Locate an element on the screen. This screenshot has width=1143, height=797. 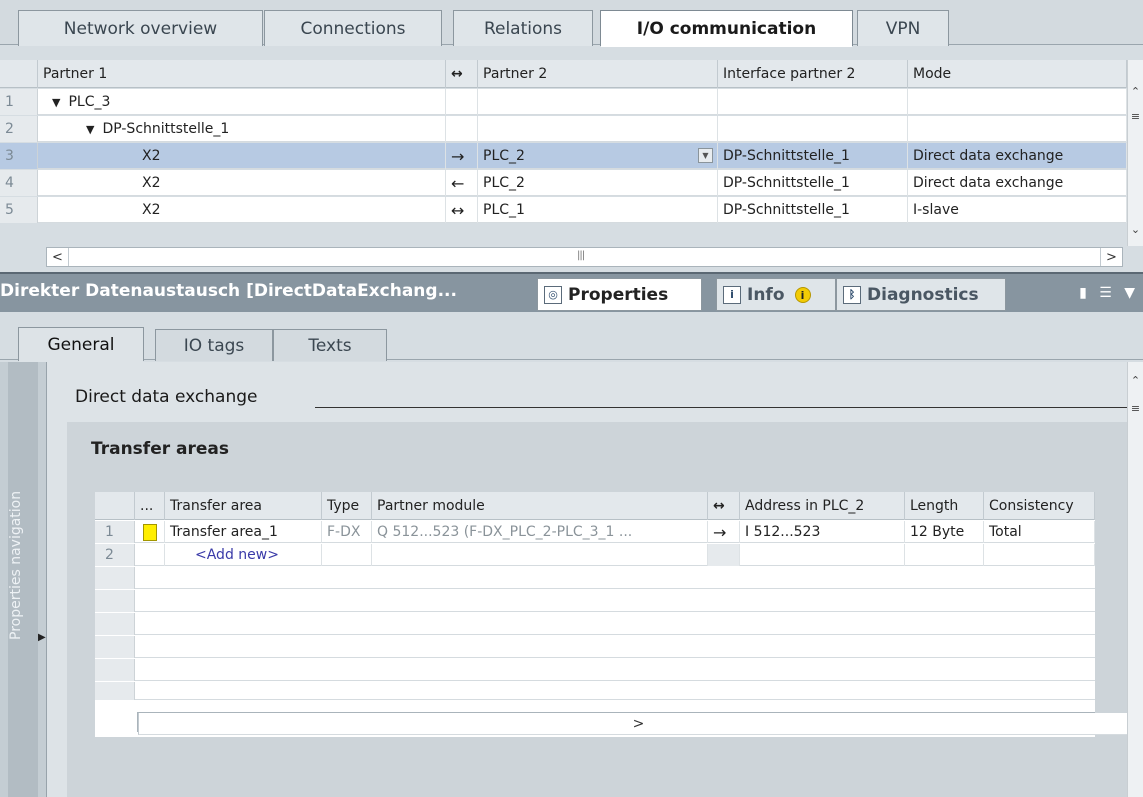
subtab-texts: Texts is located at coordinates (330, 345).